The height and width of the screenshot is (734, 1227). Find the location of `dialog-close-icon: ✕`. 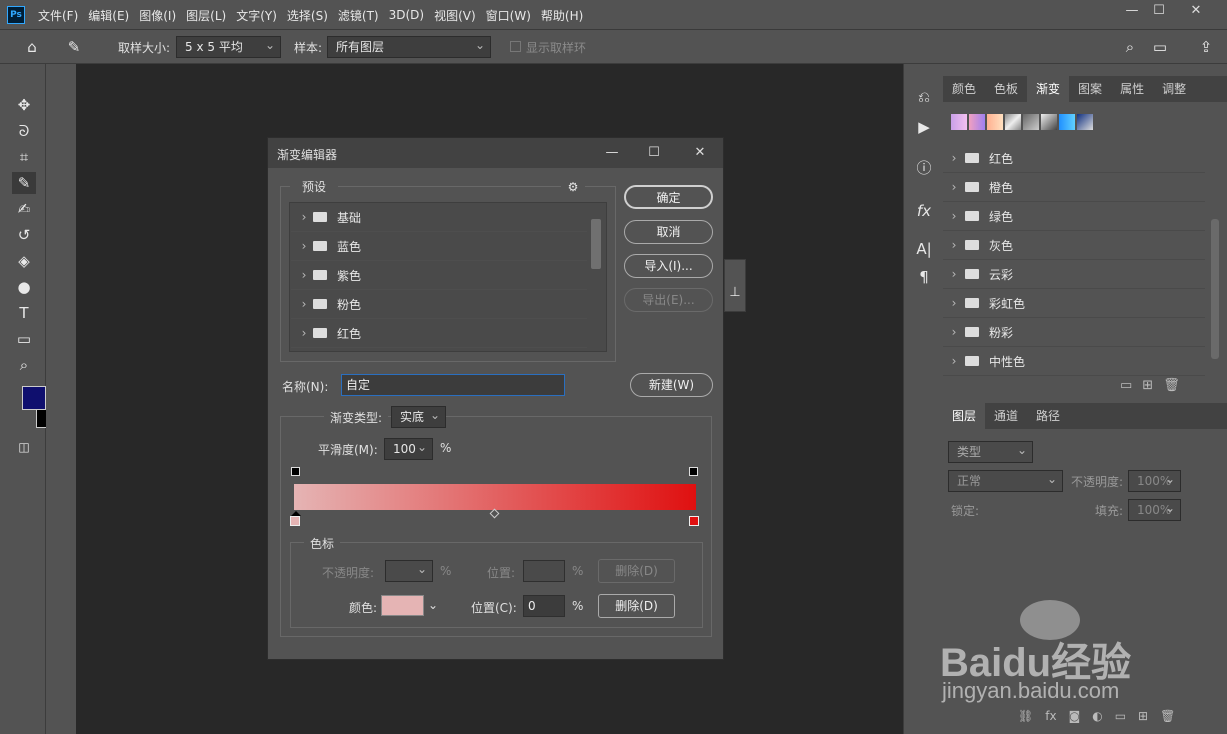

dialog-close-icon: ✕ is located at coordinates (700, 153).